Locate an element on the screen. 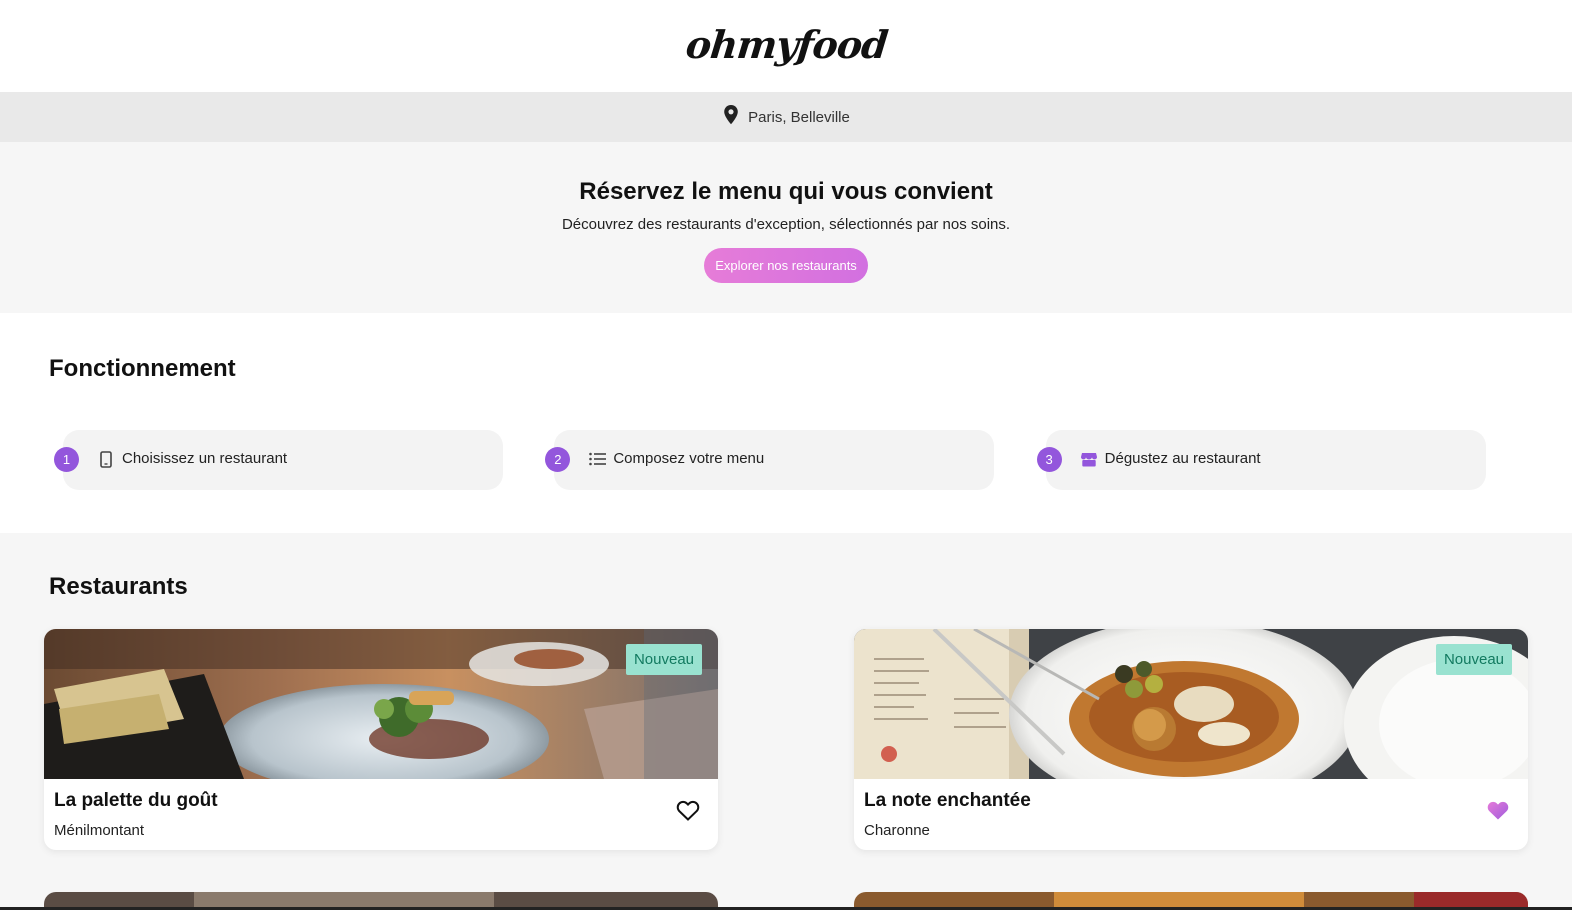 This screenshot has width=1572, height=910. restaurant-name: La palette du goût is located at coordinates (136, 800).